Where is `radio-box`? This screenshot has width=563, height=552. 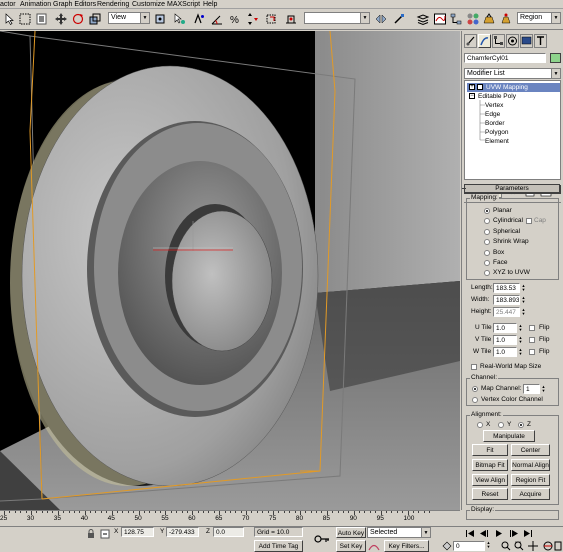 radio-box is located at coordinates (487, 253).